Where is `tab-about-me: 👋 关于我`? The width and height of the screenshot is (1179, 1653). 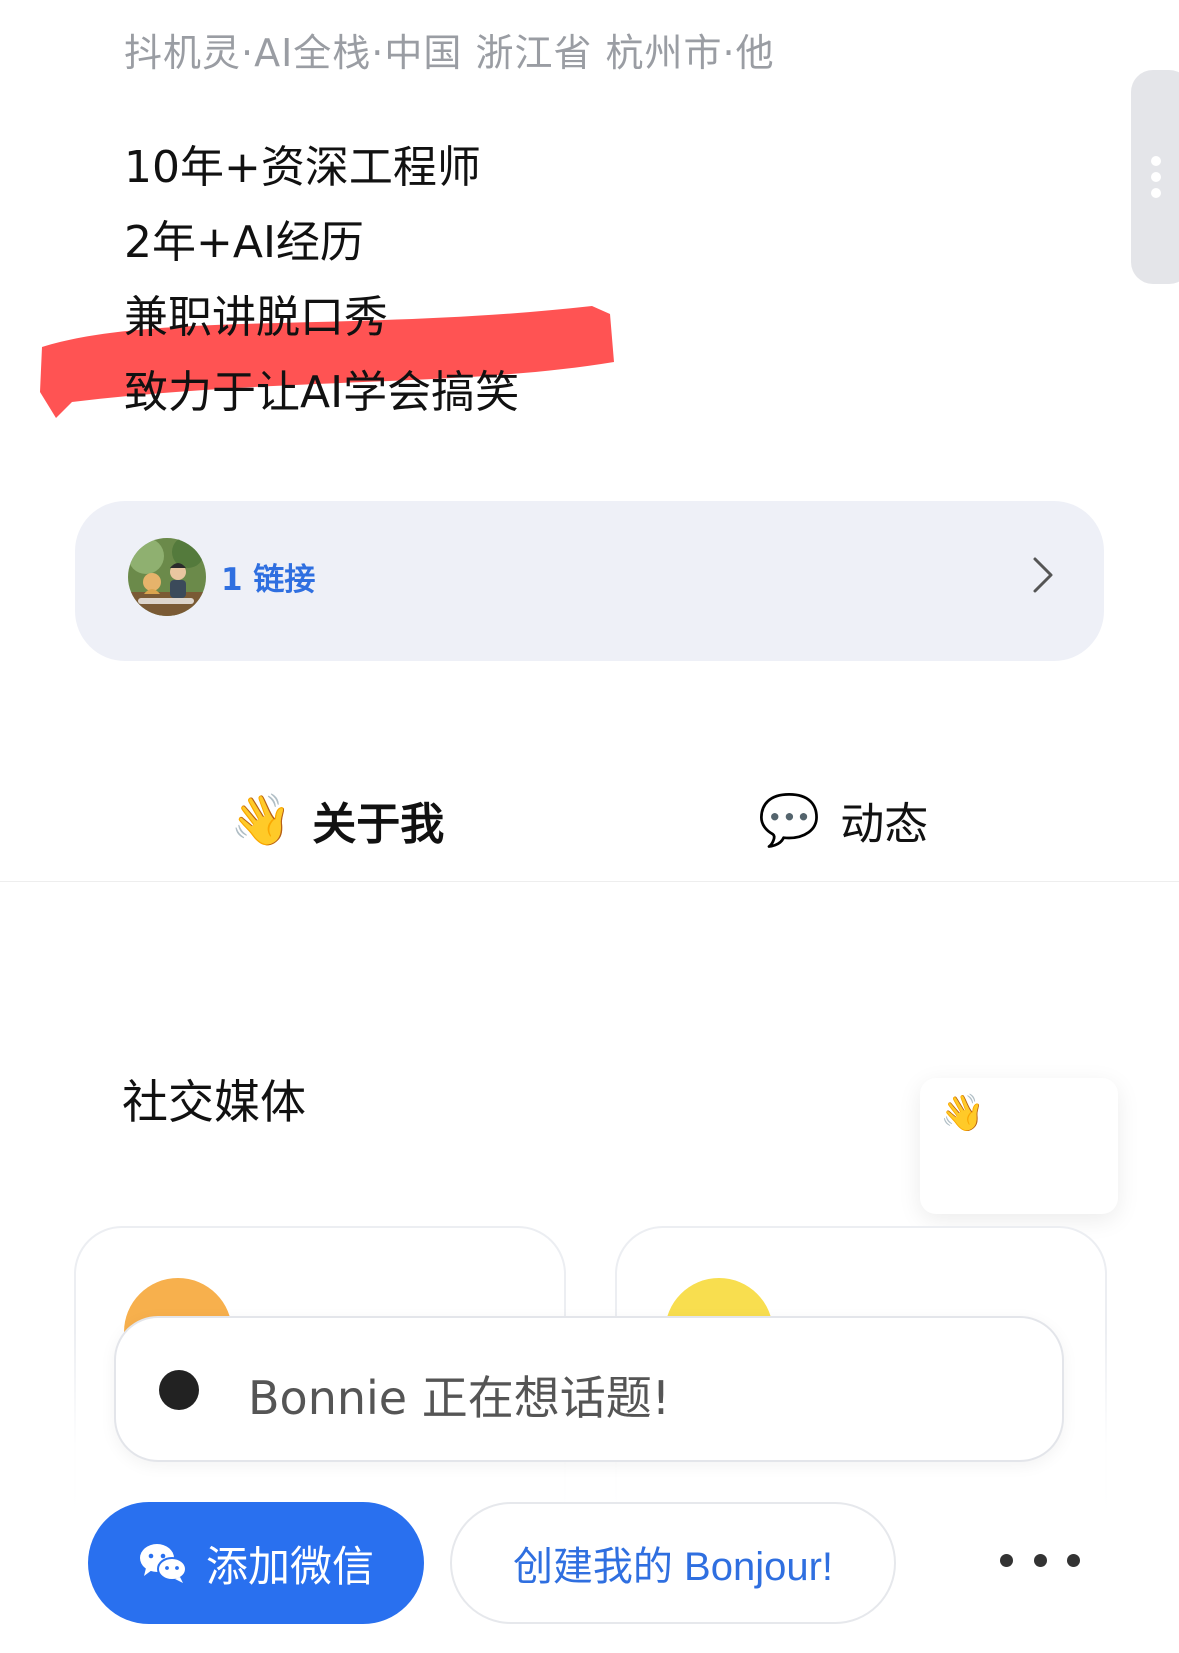
tab-about-me: 👋 关于我 is located at coordinates (337, 820).